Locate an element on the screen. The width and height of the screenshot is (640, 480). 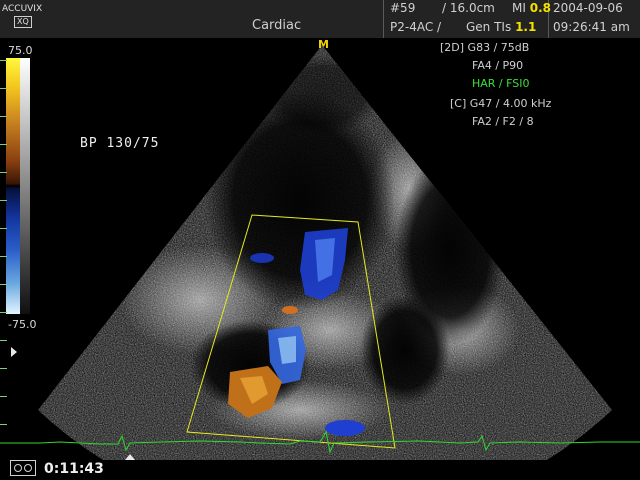
cine-loop-icon is located at coordinates (23, 468).